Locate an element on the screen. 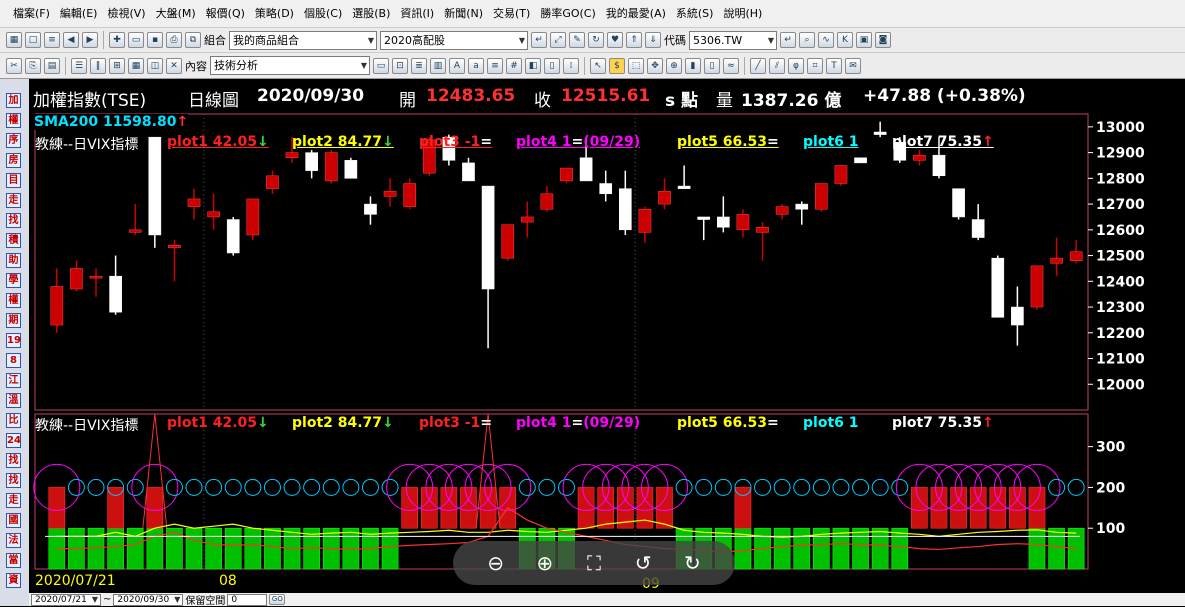 This screenshot has width=1185, height=607. panel-icon: ▯ is located at coordinates (552, 65).